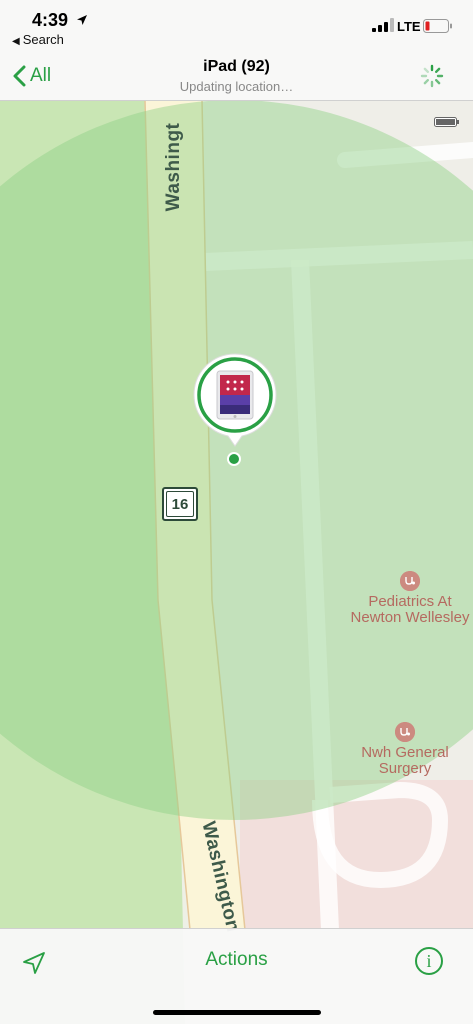  What do you see at coordinates (409, 26) in the screenshot?
I see `network-type: LTE` at bounding box center [409, 26].